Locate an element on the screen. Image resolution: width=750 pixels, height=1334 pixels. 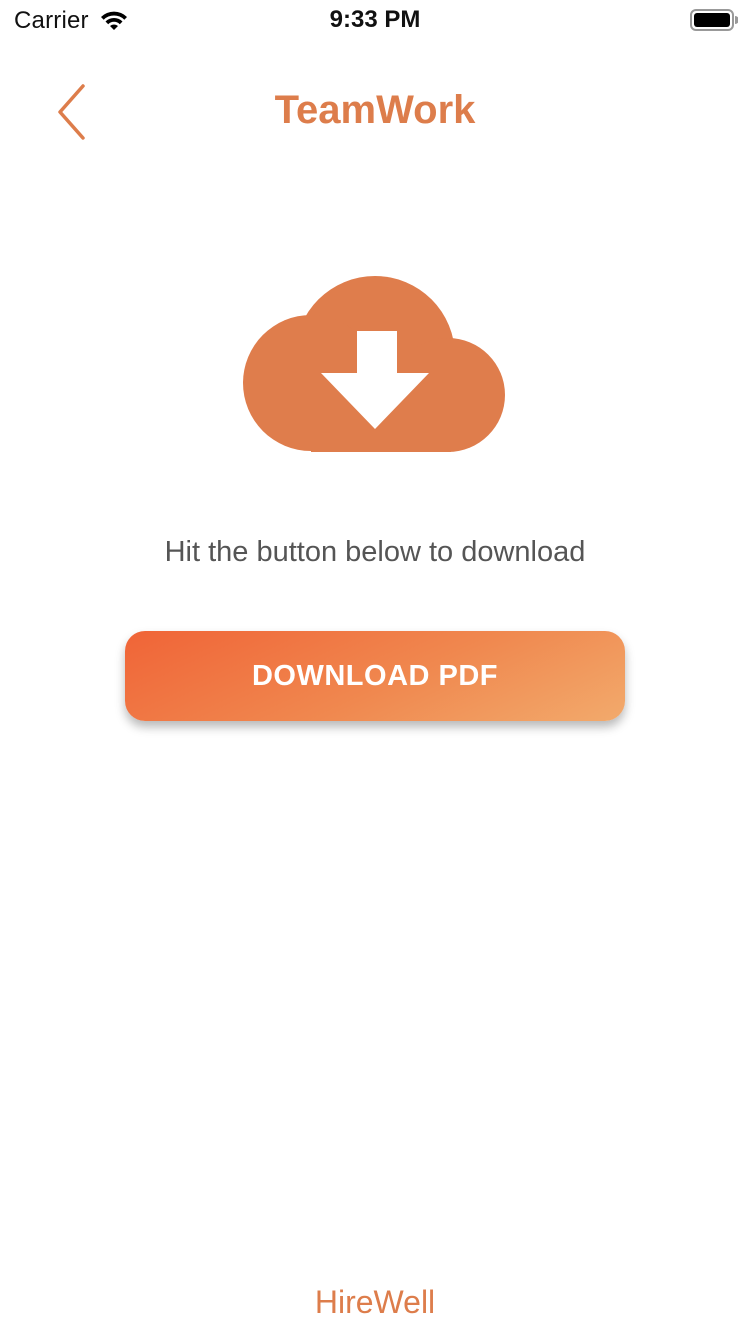
download-pdf-label: DOWNLOAD PDF is located at coordinates (375, 675).